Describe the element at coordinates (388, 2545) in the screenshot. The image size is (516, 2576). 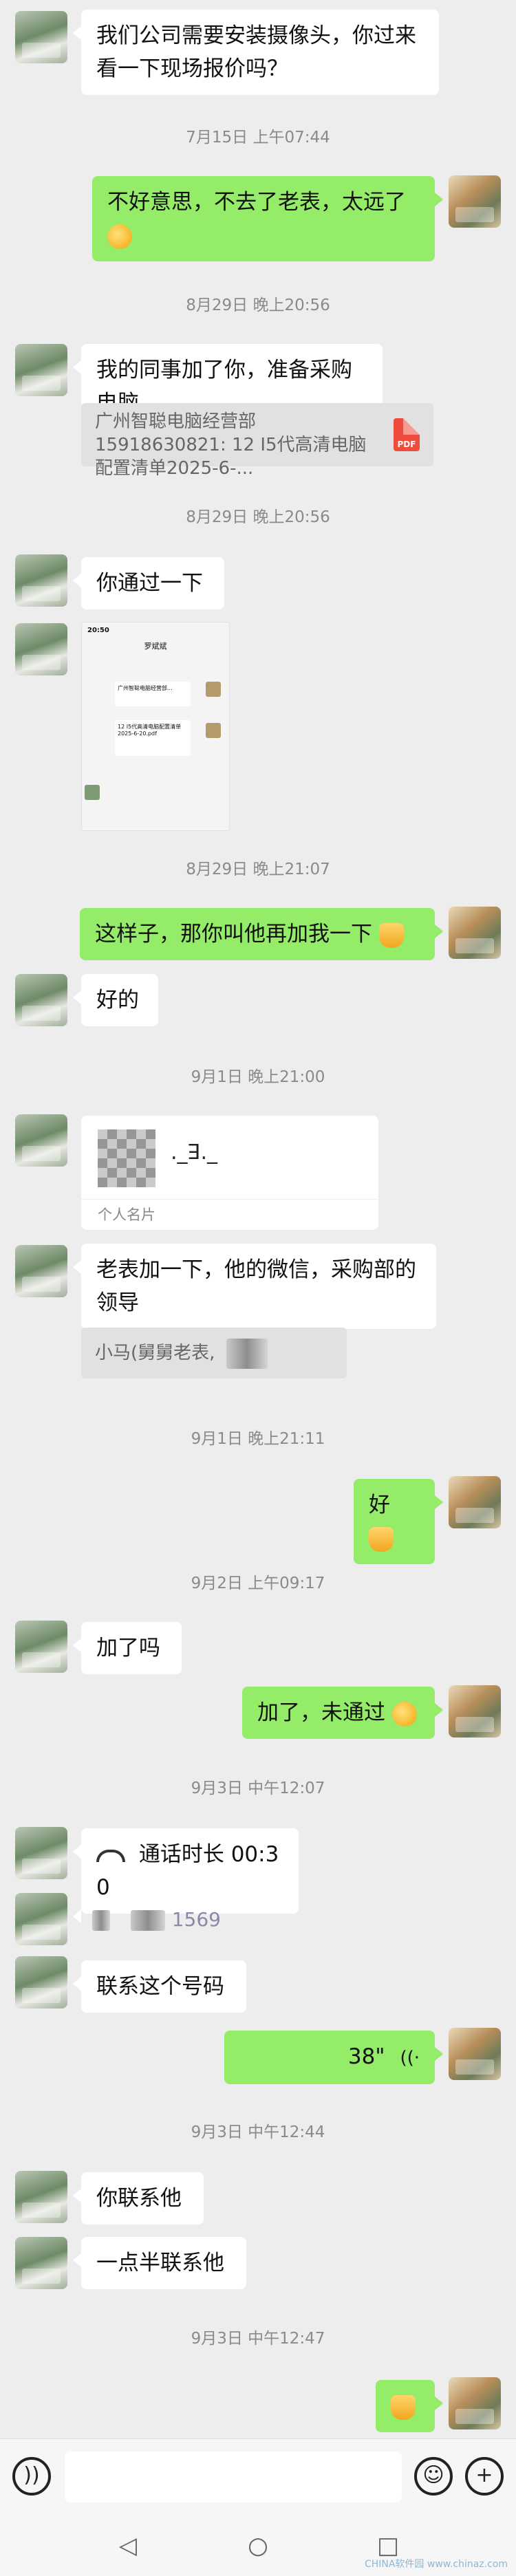
I see `recent-apps-nav-button: □` at that location.